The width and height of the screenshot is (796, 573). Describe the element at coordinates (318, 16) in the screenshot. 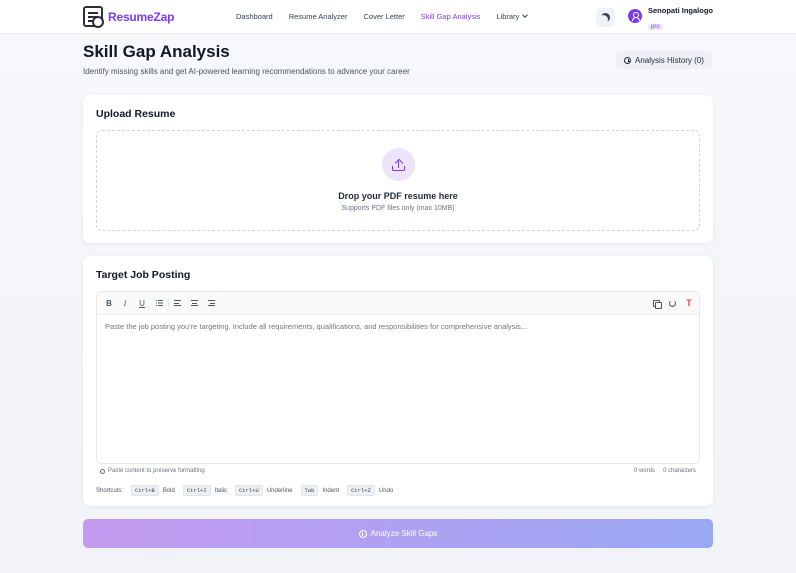

I see `nav-resume-analyzer: Resume Analyzer` at that location.